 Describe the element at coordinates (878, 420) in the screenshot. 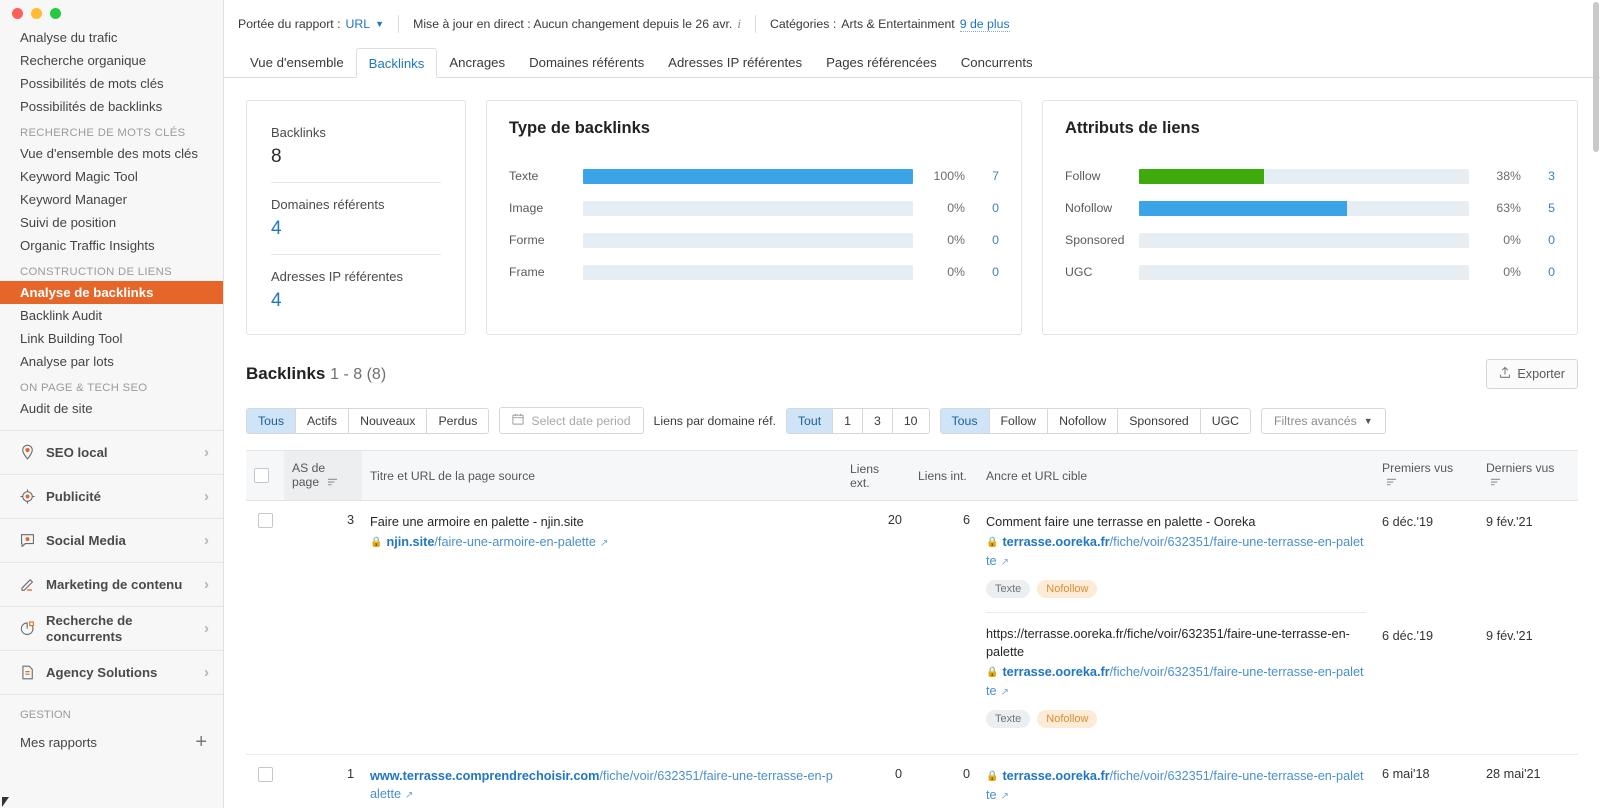

I see `lpd-3: 3` at that location.